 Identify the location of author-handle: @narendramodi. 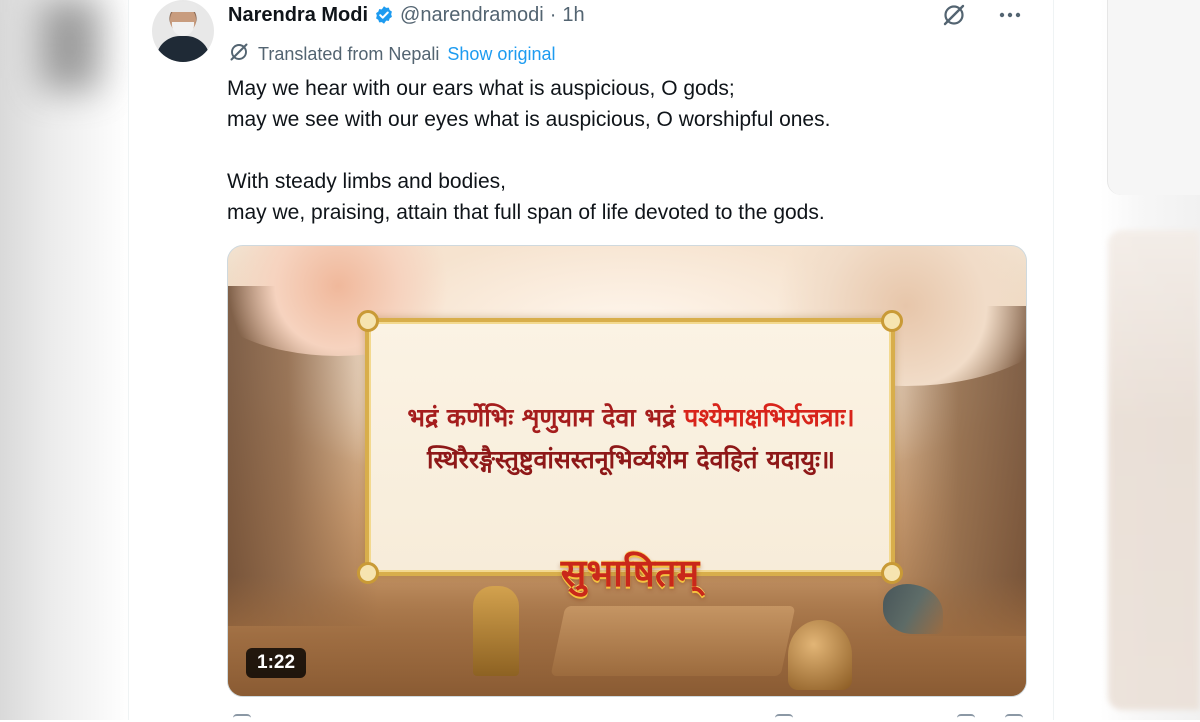
(472, 15).